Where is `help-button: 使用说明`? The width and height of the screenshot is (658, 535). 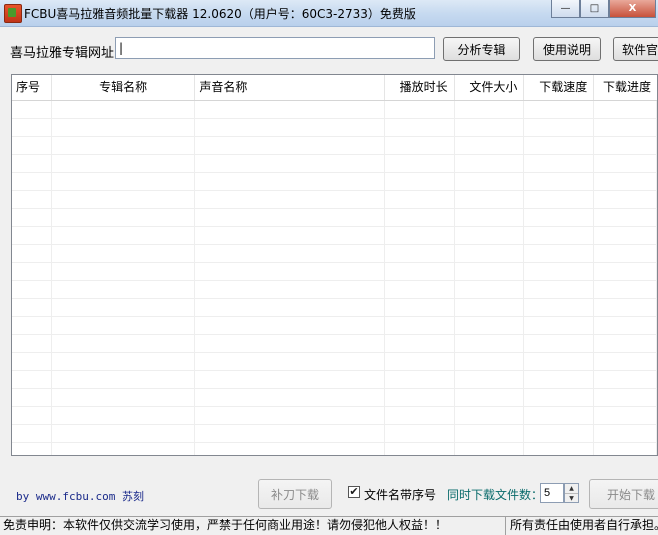
help-button: 使用说明 is located at coordinates (567, 49).